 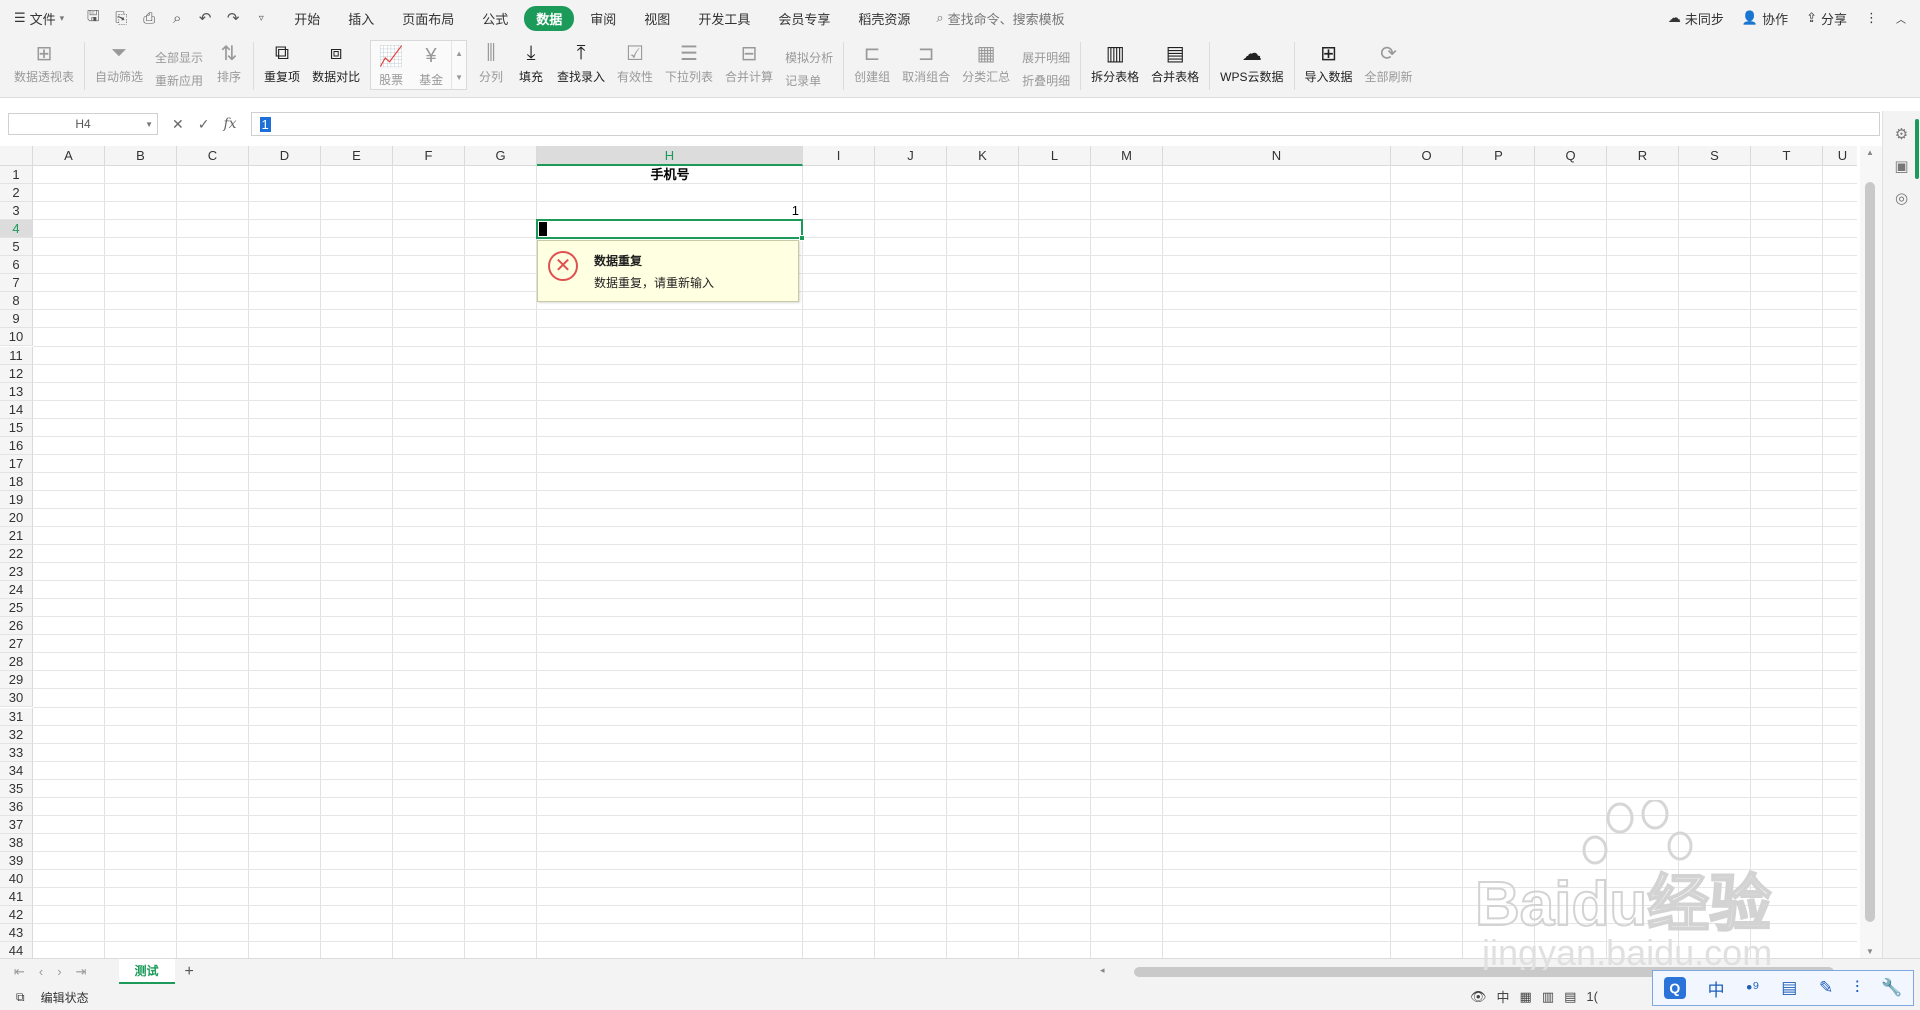 I want to click on tab-page-layout: 页面布局, so click(x=428, y=18).